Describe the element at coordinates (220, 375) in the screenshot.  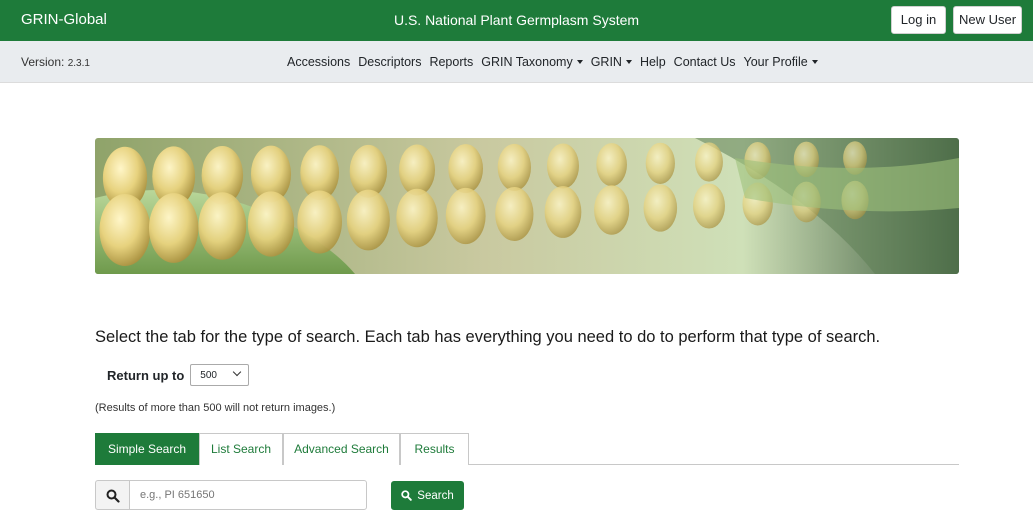
I see `return-limit-select: 500` at that location.